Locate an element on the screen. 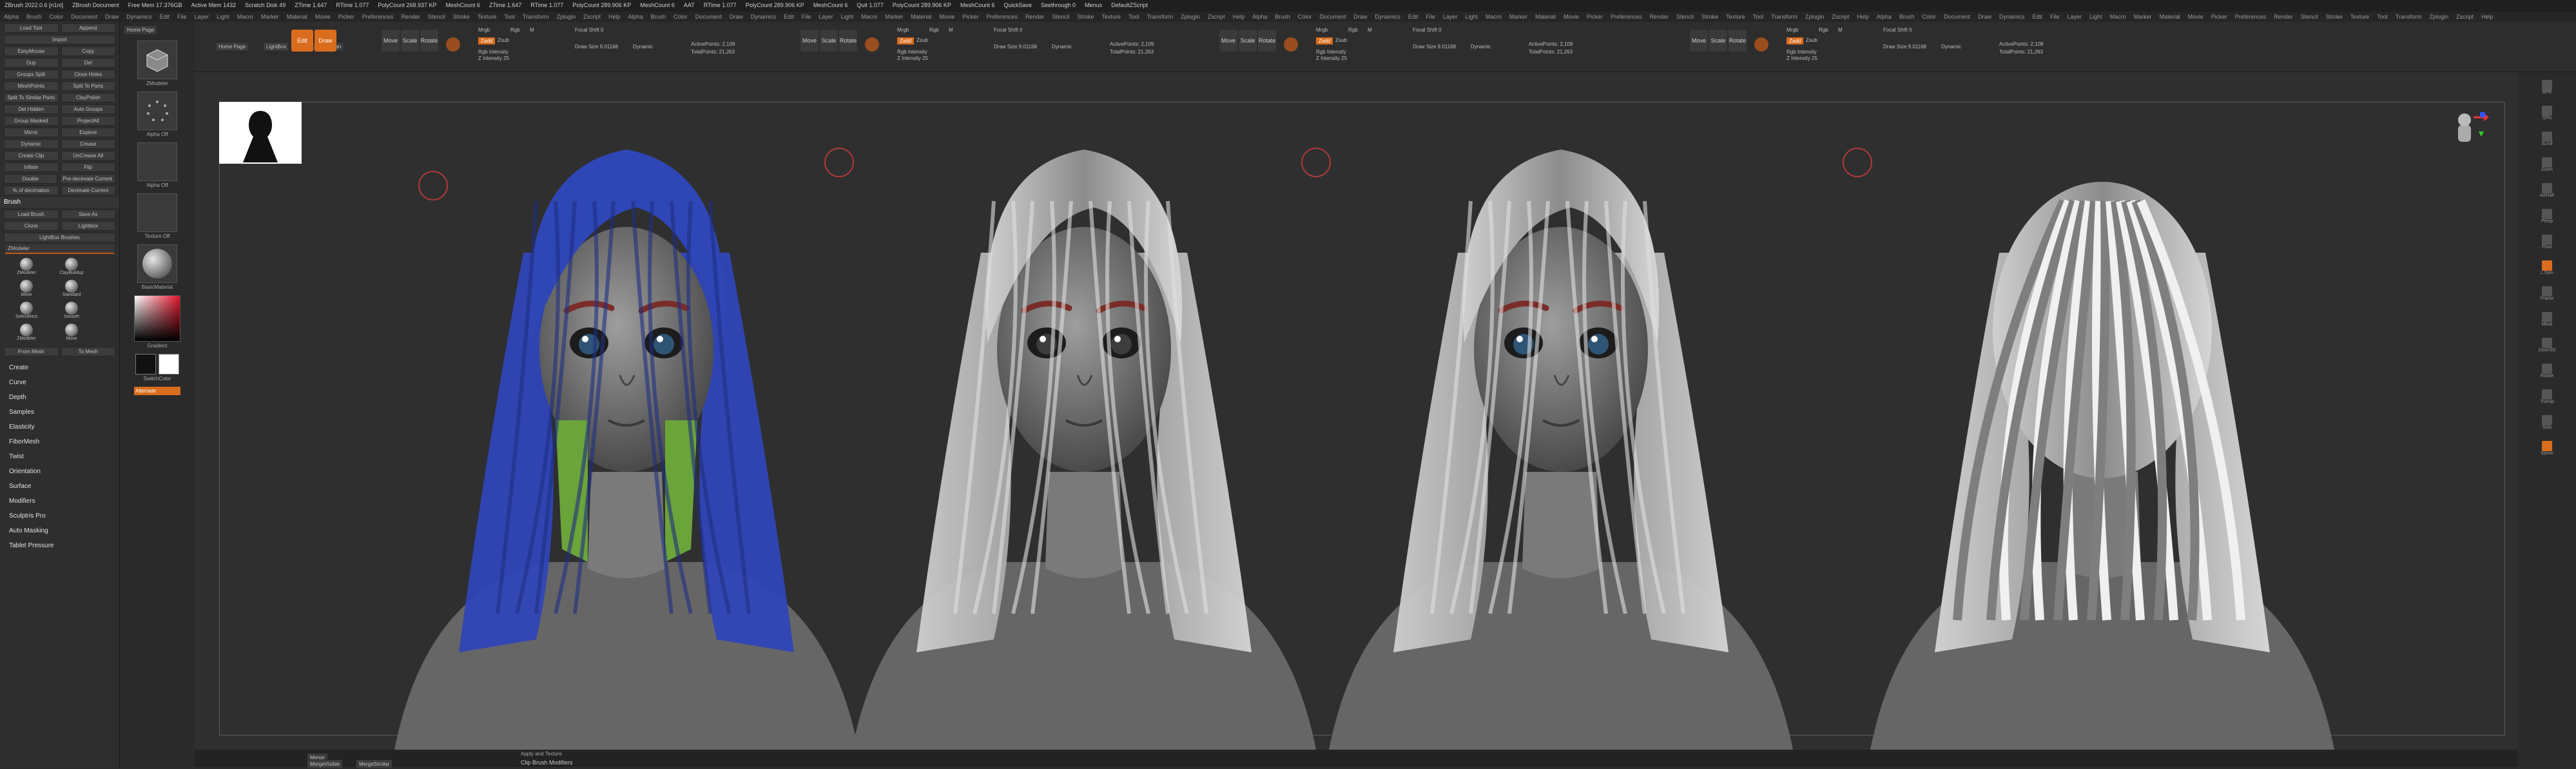 The height and width of the screenshot is (769, 2576). brush-zmodeler: ZModeler is located at coordinates (26, 267).